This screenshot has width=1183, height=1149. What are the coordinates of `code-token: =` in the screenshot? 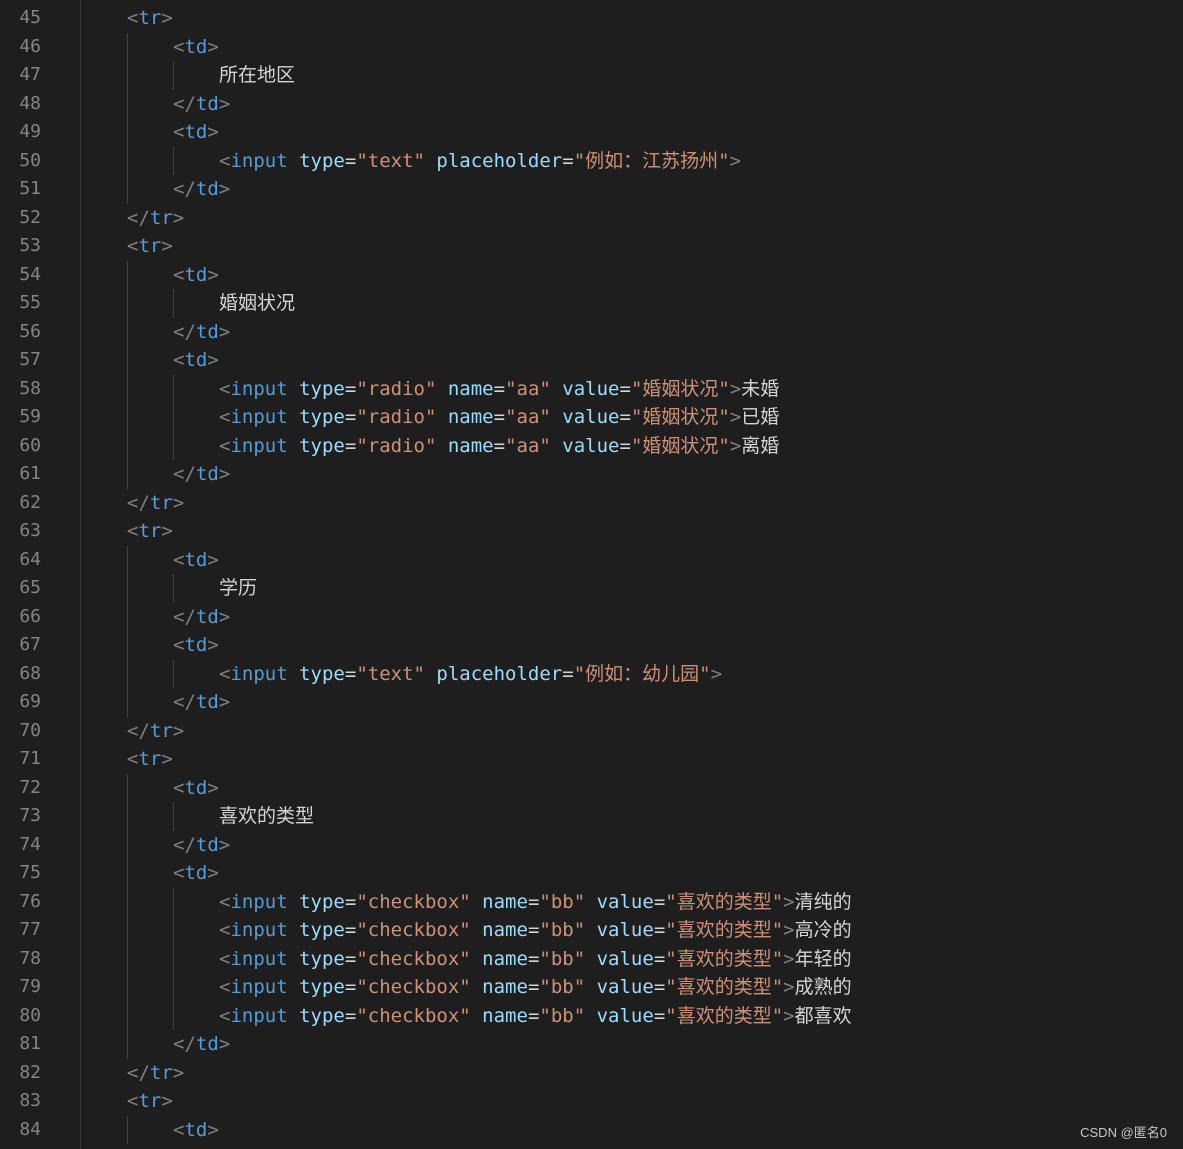 It's located at (533, 1015).